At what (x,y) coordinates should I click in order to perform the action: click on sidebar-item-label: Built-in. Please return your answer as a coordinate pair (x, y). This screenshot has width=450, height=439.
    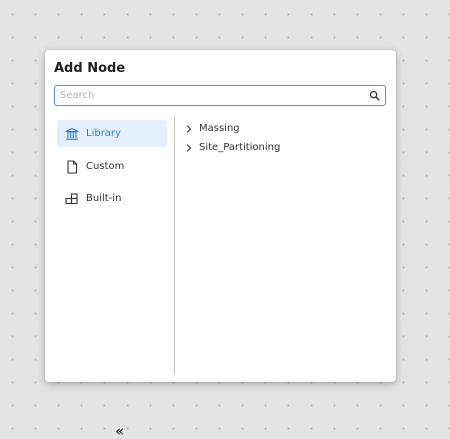
    Looking at the image, I should click on (104, 198).